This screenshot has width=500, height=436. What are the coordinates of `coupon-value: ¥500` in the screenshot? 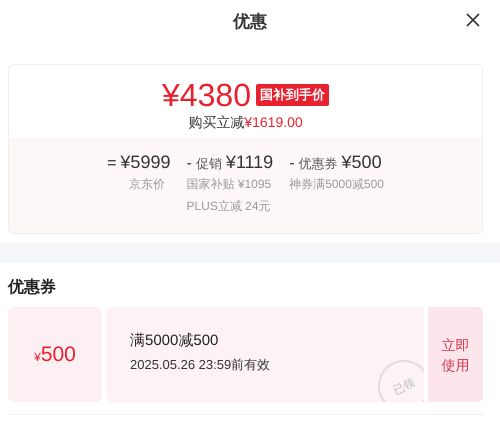 It's located at (55, 354).